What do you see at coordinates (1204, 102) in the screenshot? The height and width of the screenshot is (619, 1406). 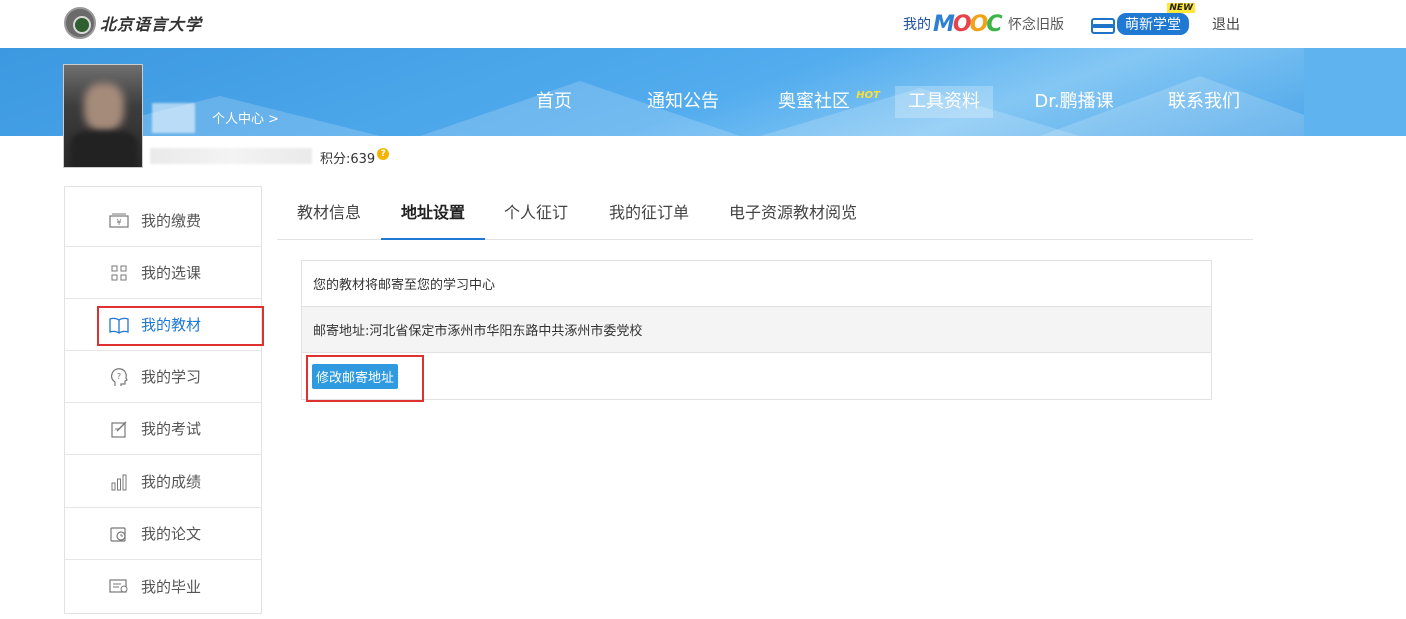 I see `nav-contact: 联系我们` at bounding box center [1204, 102].